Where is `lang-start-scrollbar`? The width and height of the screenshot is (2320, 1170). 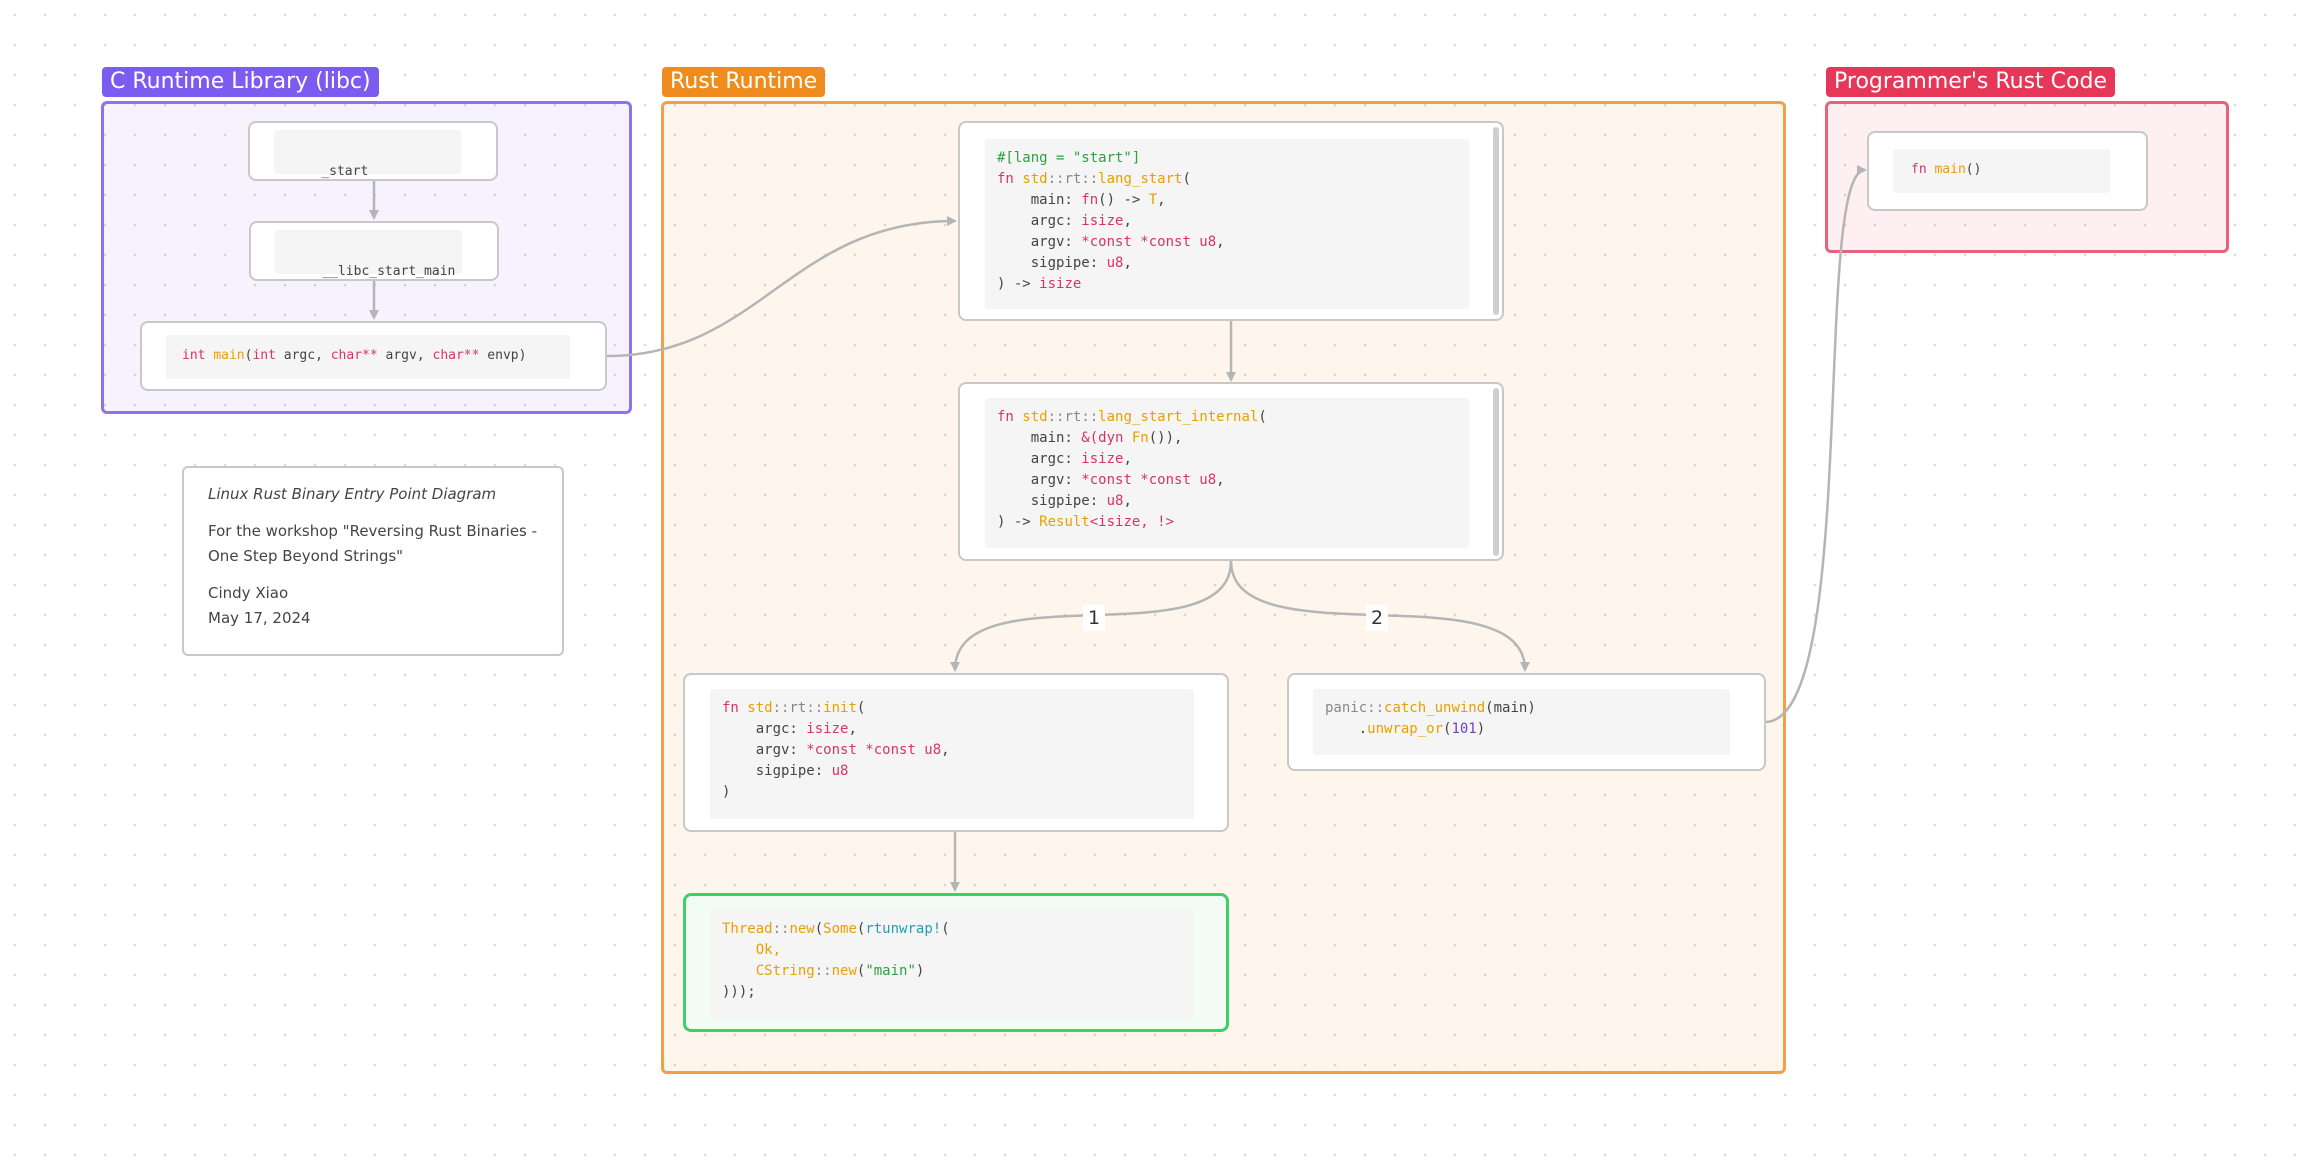 lang-start-scrollbar is located at coordinates (1496, 221).